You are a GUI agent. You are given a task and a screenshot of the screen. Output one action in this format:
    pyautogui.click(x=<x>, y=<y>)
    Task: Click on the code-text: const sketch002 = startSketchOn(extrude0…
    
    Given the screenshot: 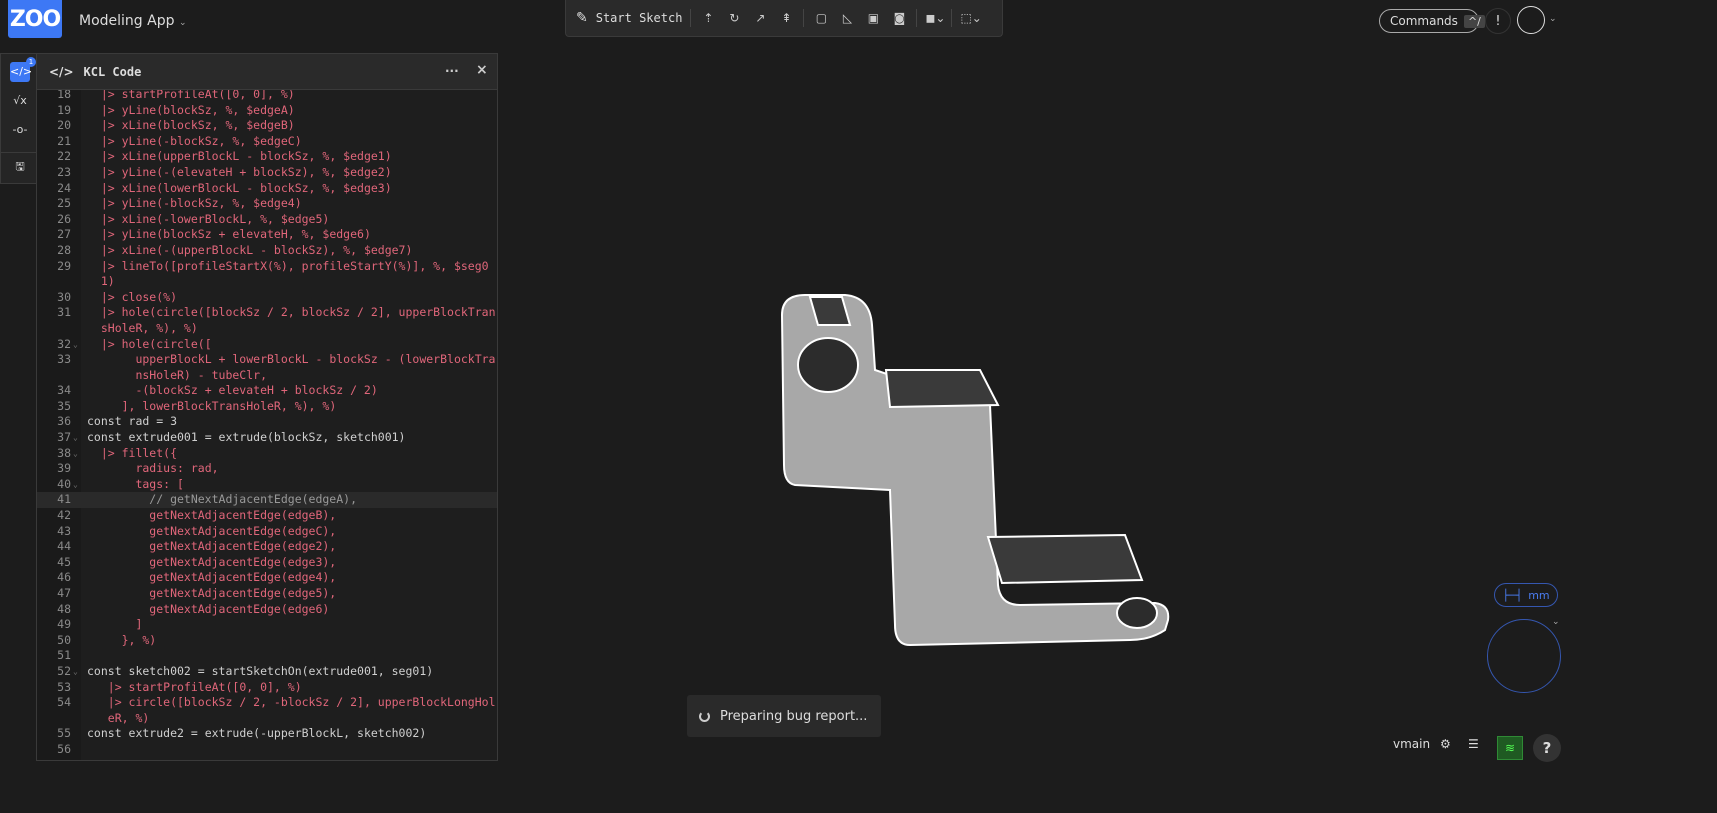 What is the action you would take?
    pyautogui.click(x=260, y=670)
    